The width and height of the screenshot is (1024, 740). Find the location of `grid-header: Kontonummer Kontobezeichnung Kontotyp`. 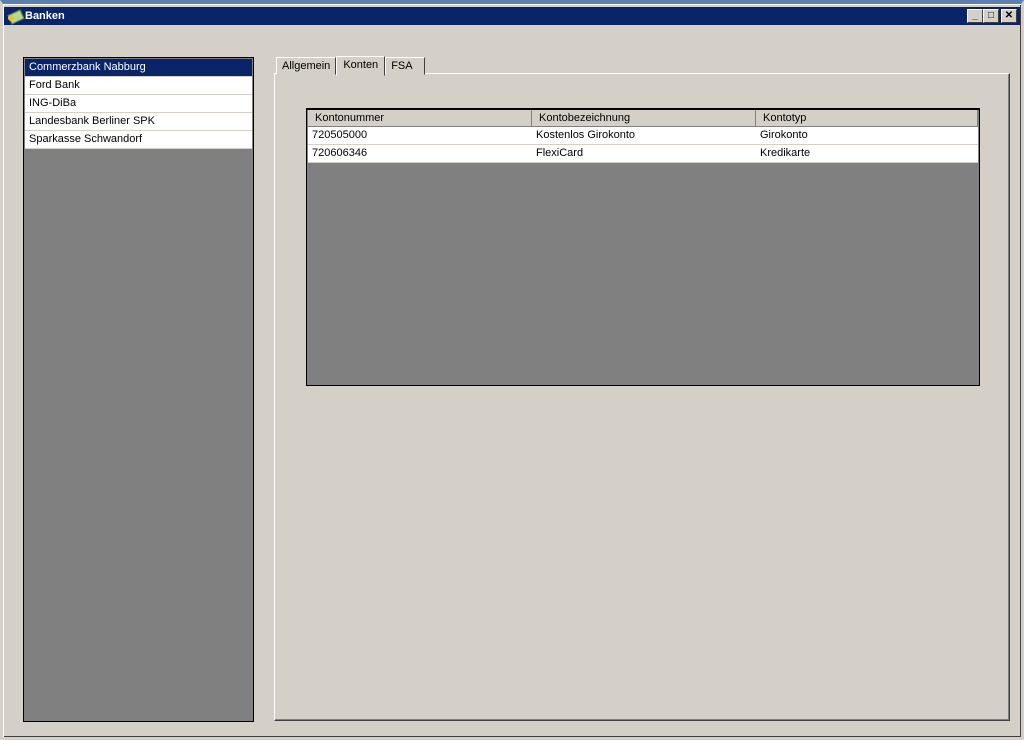

grid-header: Kontonummer Kontobezeichnung Kontotyp is located at coordinates (643, 118).